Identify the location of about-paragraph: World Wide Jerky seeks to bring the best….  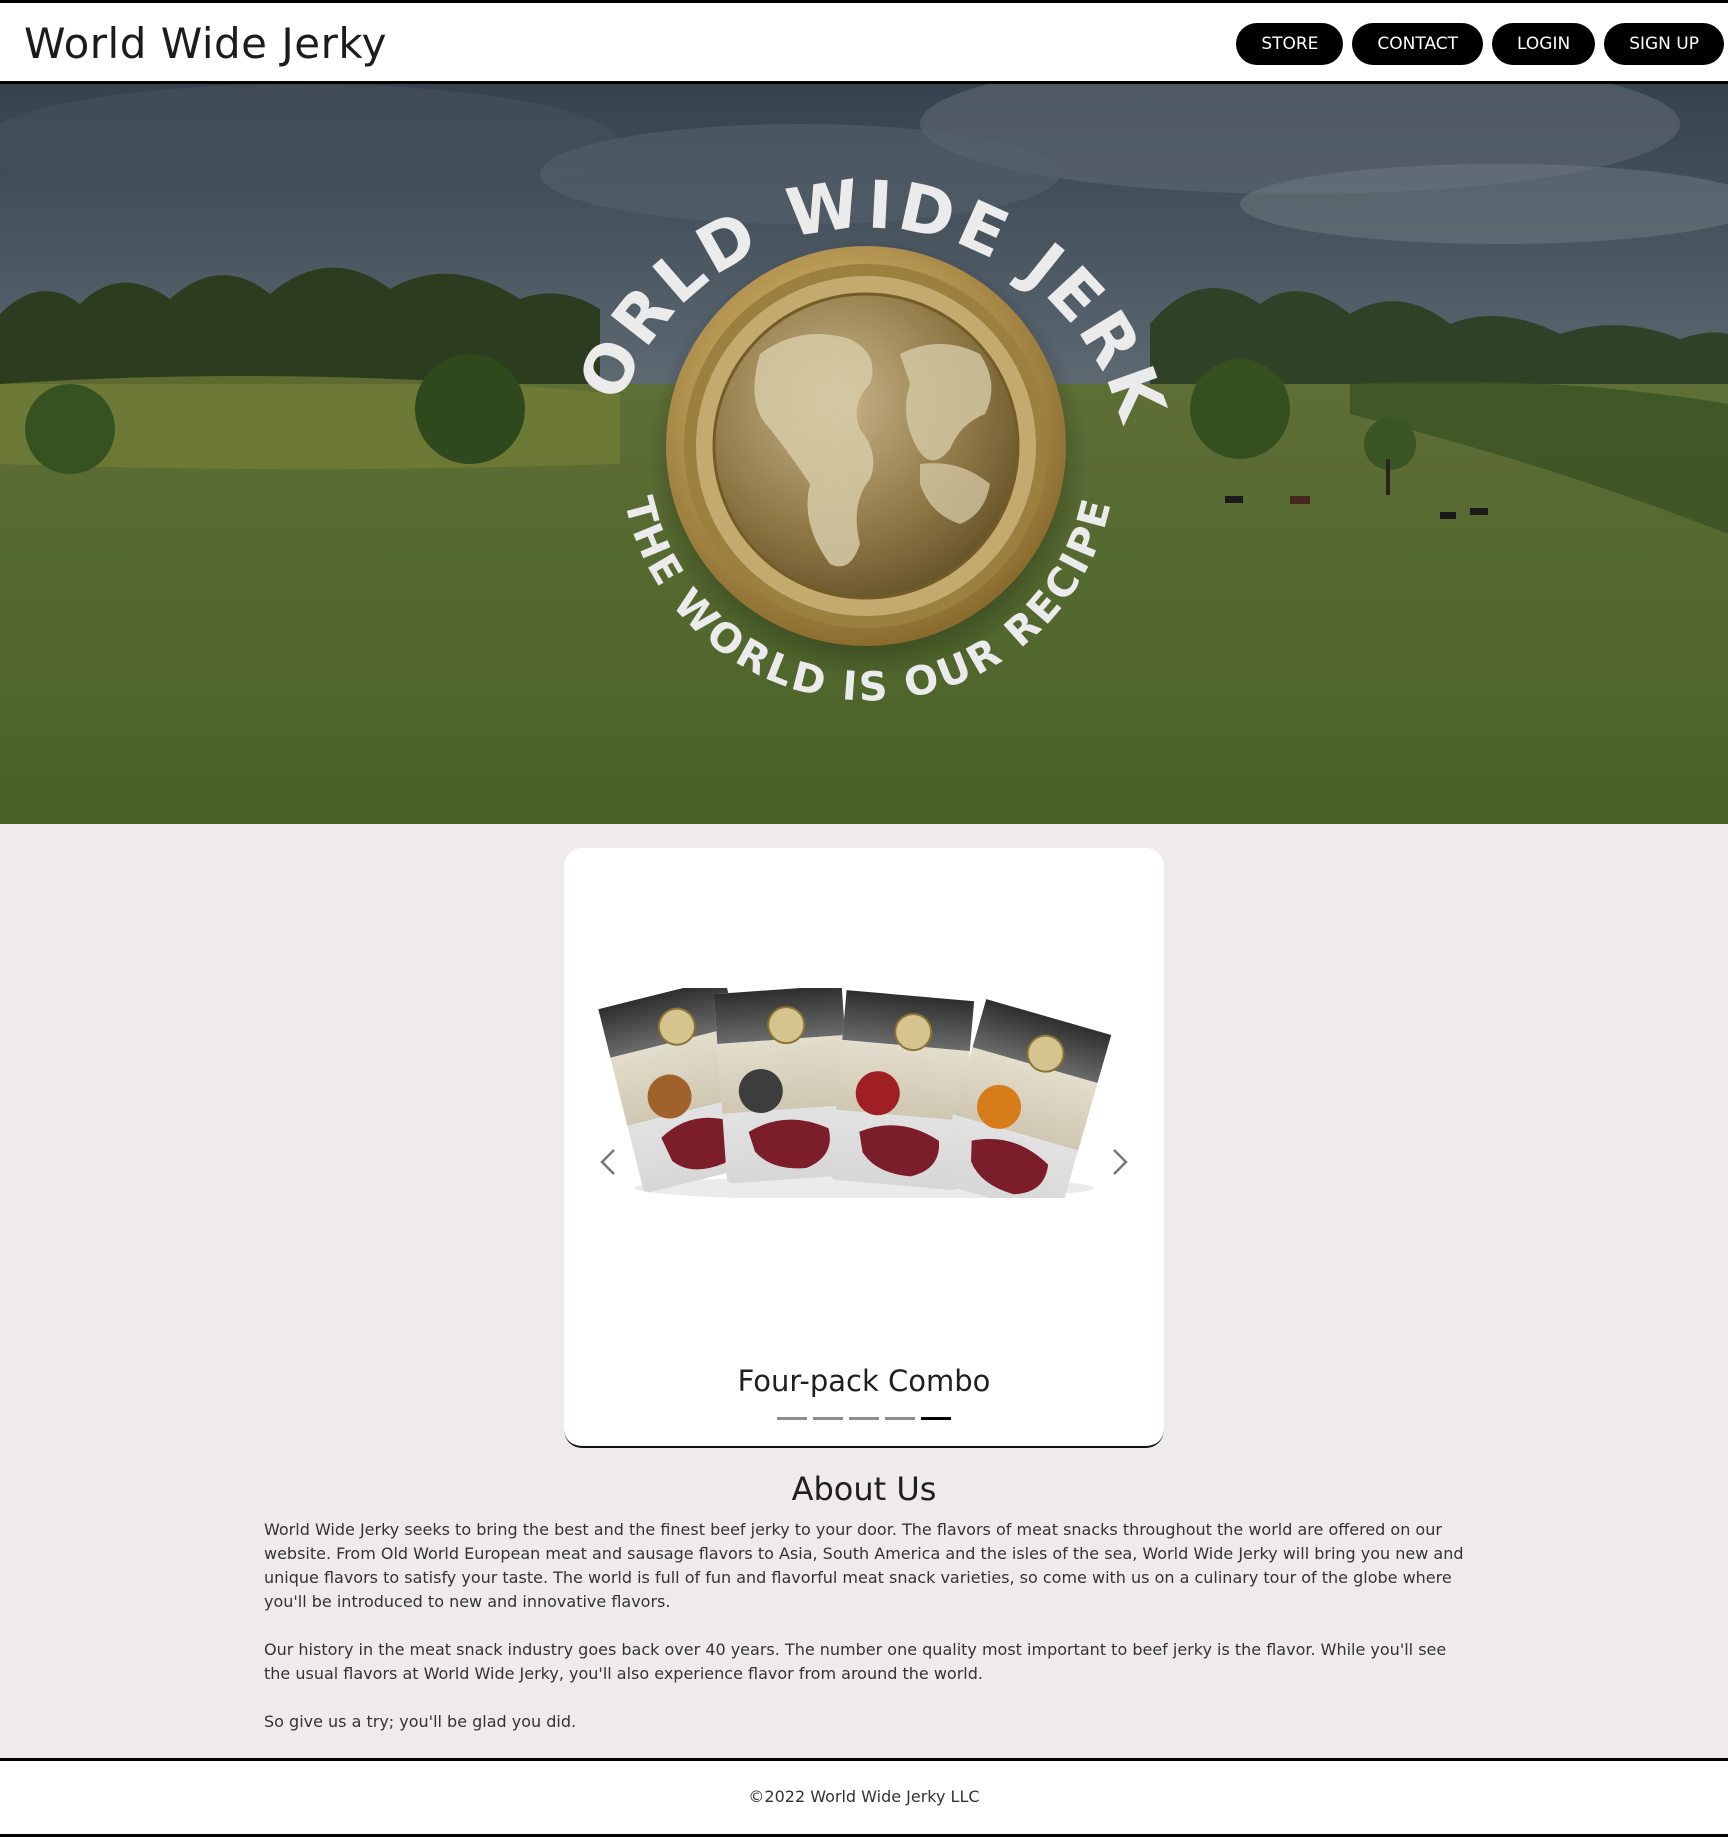
(864, 1565).